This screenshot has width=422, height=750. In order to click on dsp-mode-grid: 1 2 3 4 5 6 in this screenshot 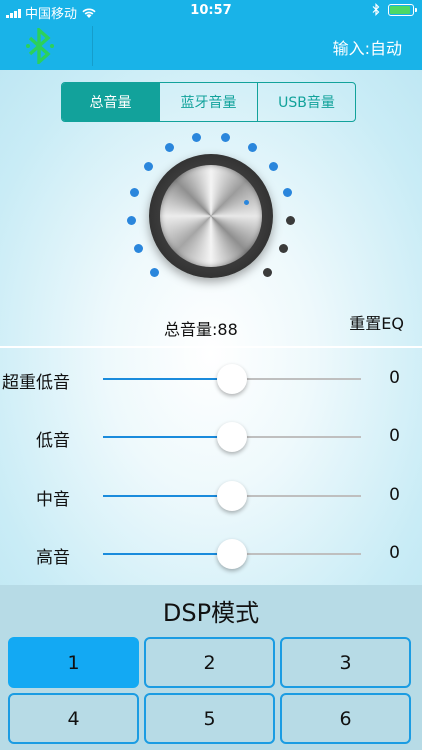, I will do `click(210, 690)`.